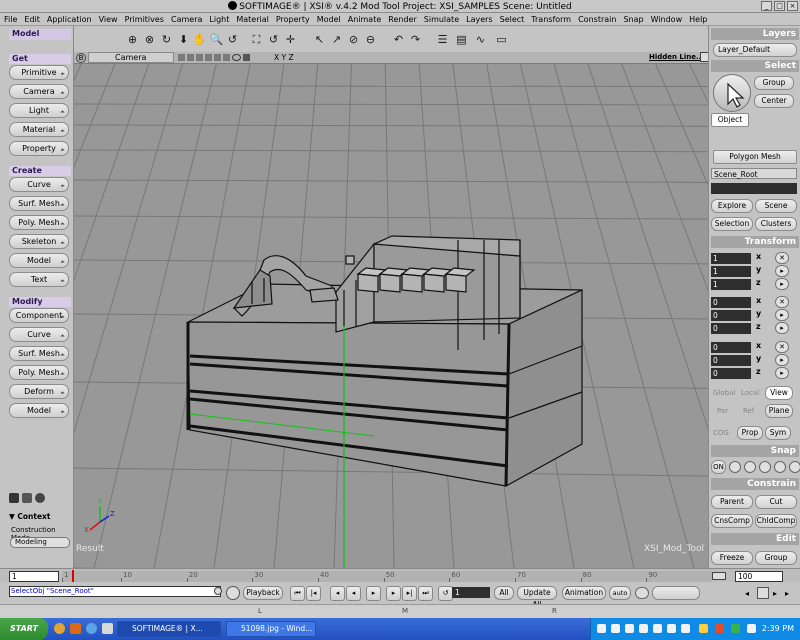 The width and height of the screenshot is (800, 640). I want to click on get-property-button: Property, so click(39, 148).